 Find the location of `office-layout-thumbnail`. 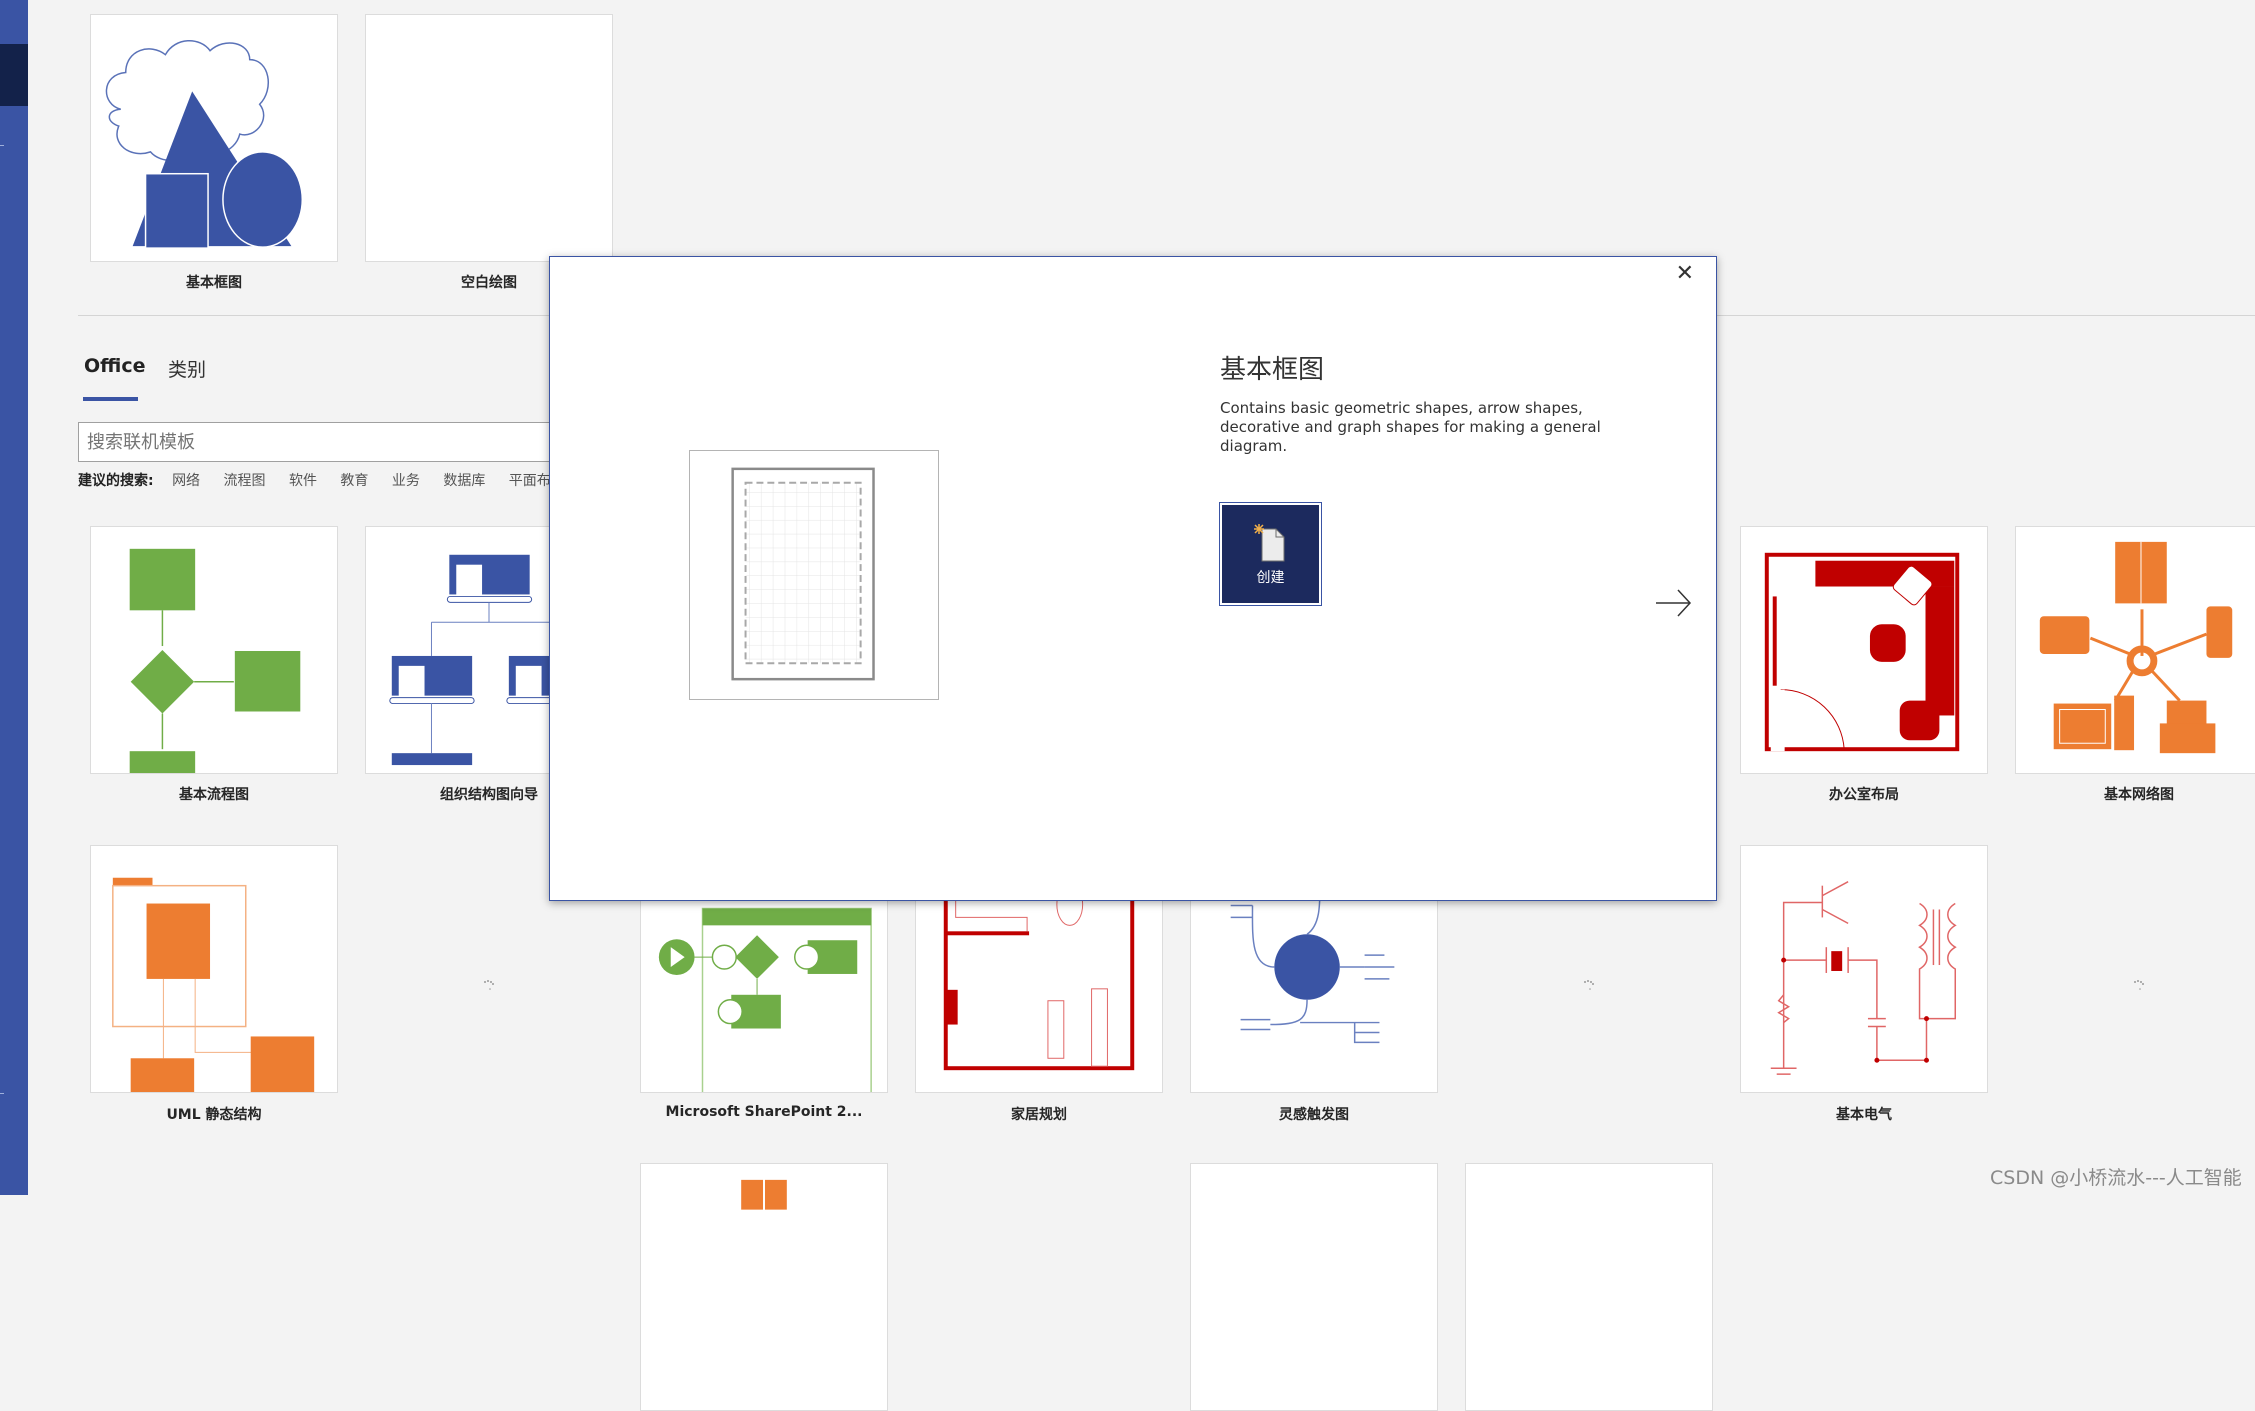

office-layout-thumbnail is located at coordinates (1862, 652).